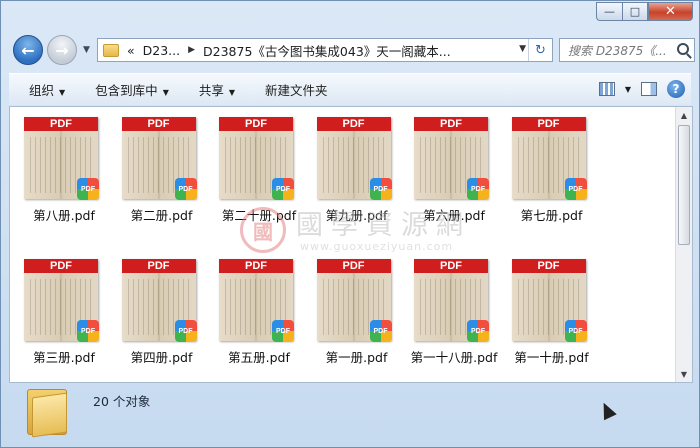  What do you see at coordinates (263, 319) in the screenshot?
I see `file-item: PDF PDF 第五册.pdf` at bounding box center [263, 319].